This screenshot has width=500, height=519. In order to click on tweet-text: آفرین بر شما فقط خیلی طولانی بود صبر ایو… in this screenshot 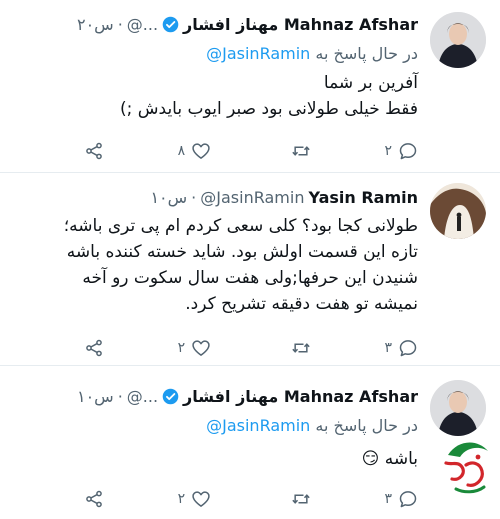, I will do `click(219, 96)`.